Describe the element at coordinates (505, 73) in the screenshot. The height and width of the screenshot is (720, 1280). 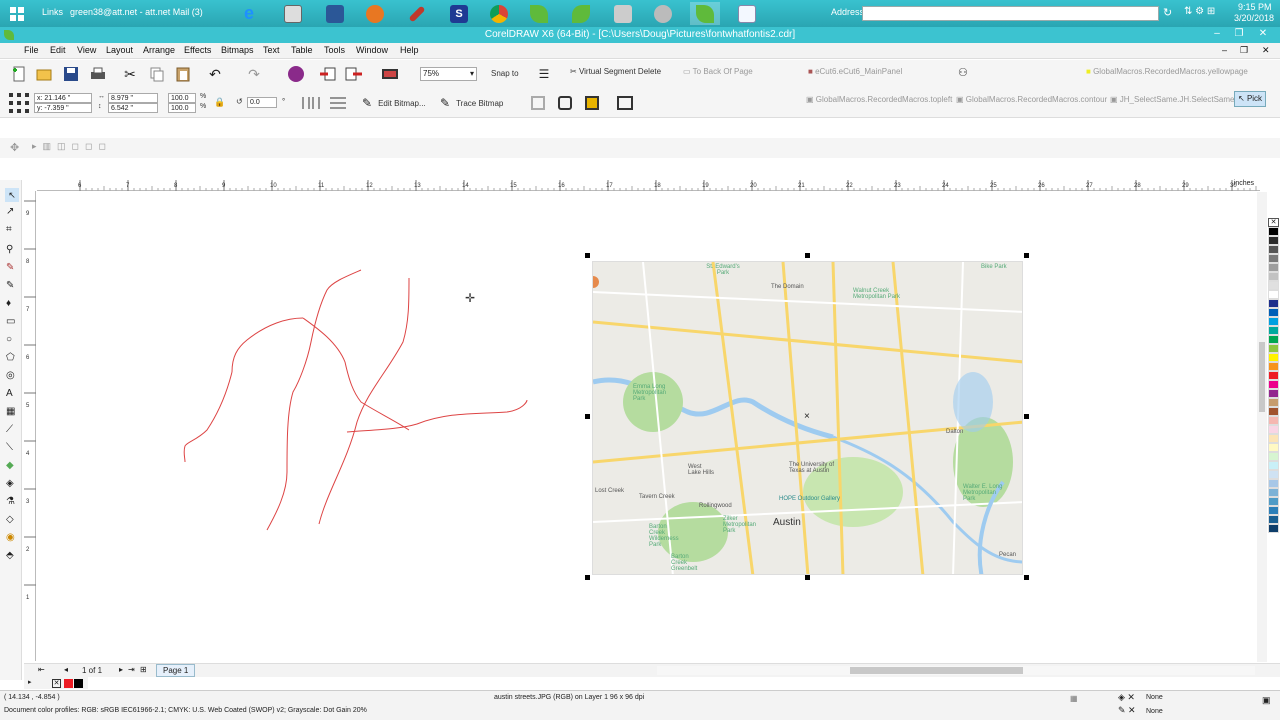
I see `snap-to-button: Snap to` at that location.